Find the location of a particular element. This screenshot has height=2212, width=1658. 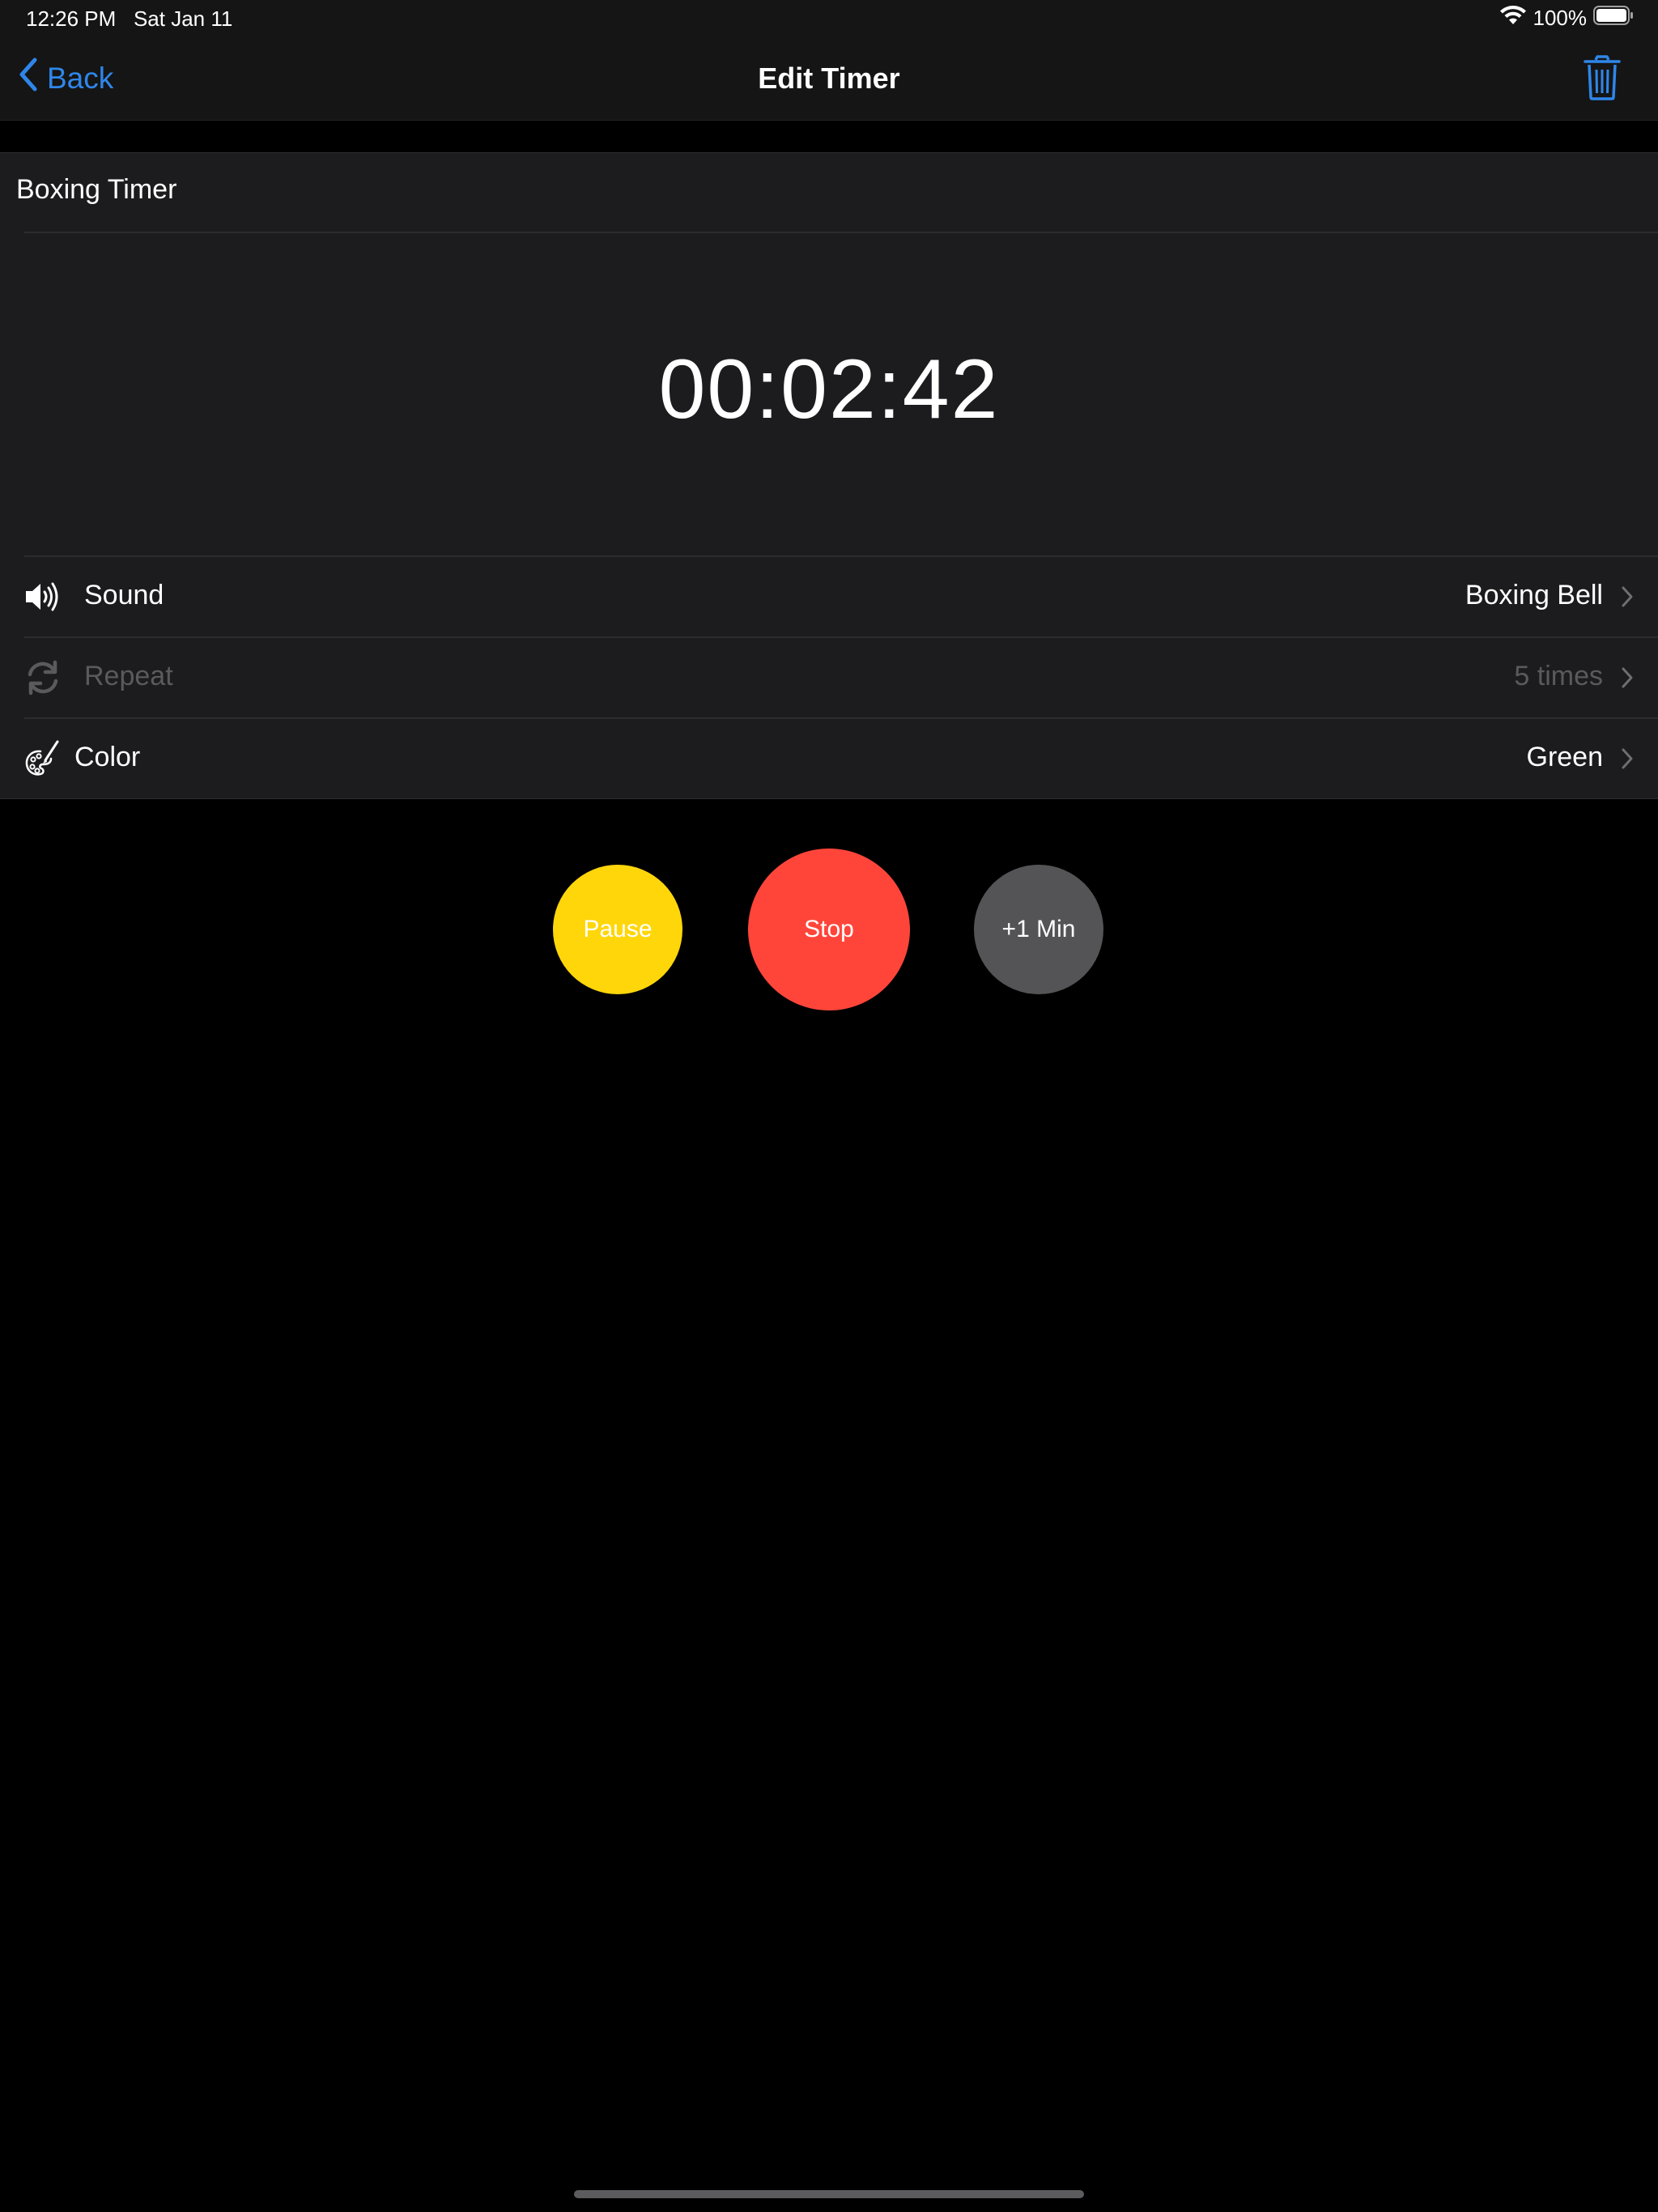

sound-row: Sound Boxing Bell is located at coordinates (841, 598).